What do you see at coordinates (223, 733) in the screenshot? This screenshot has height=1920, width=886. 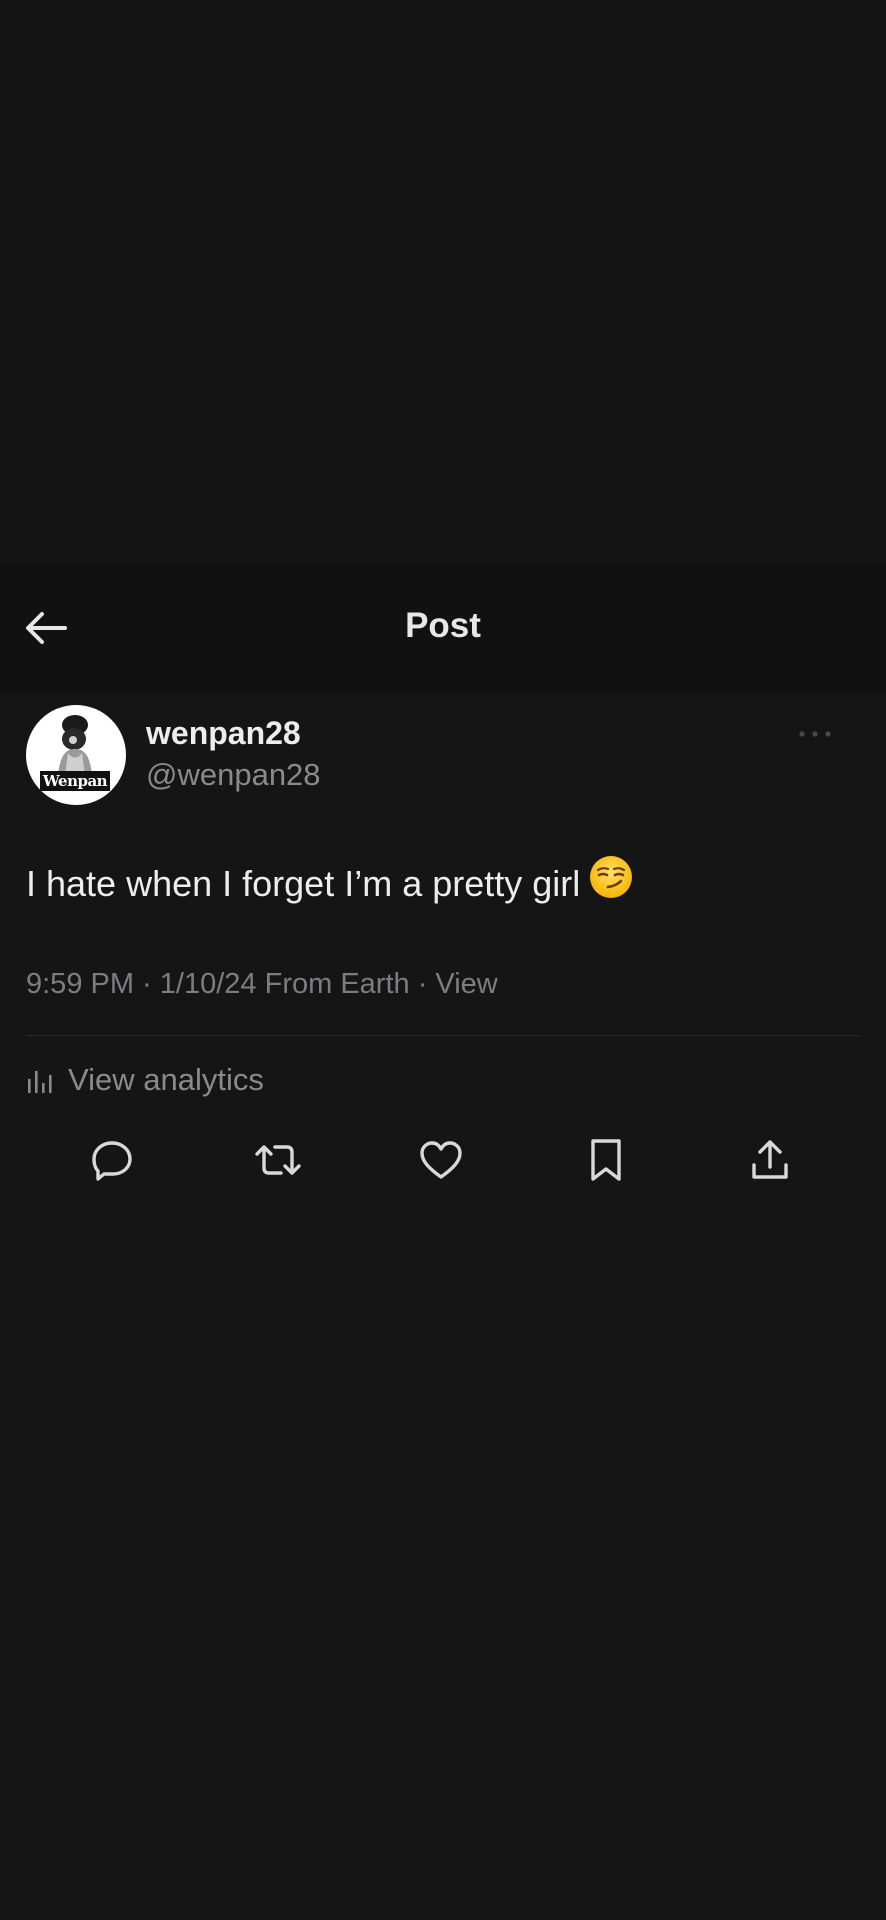 I see `author-display-name: wenpan28` at bounding box center [223, 733].